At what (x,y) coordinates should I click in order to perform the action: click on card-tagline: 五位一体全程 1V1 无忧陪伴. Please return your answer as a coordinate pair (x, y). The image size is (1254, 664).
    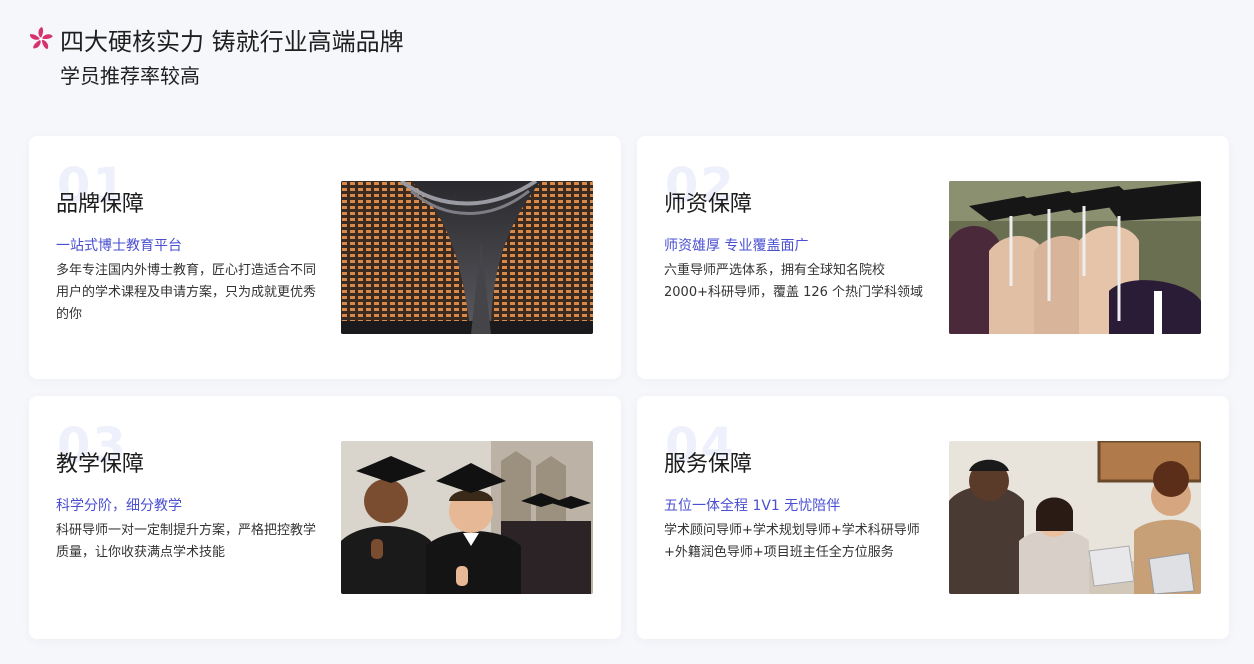
    Looking at the image, I should click on (752, 506).